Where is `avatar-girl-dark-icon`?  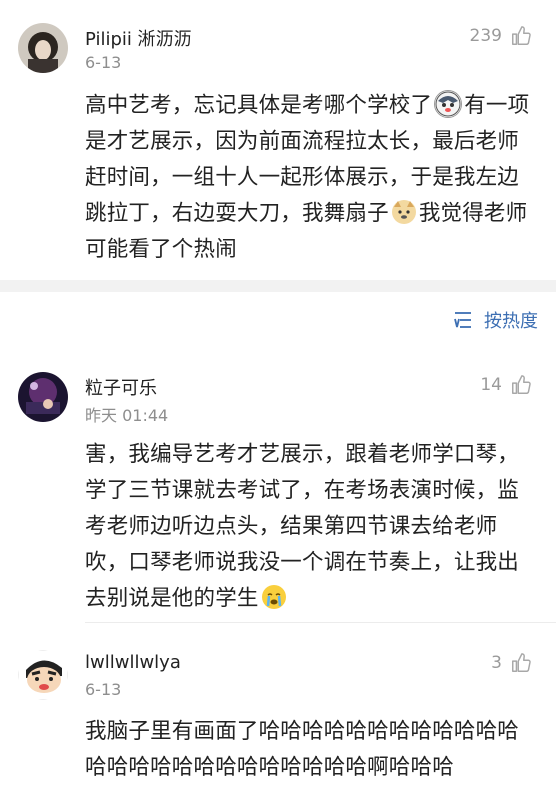 avatar-girl-dark-icon is located at coordinates (43, 48).